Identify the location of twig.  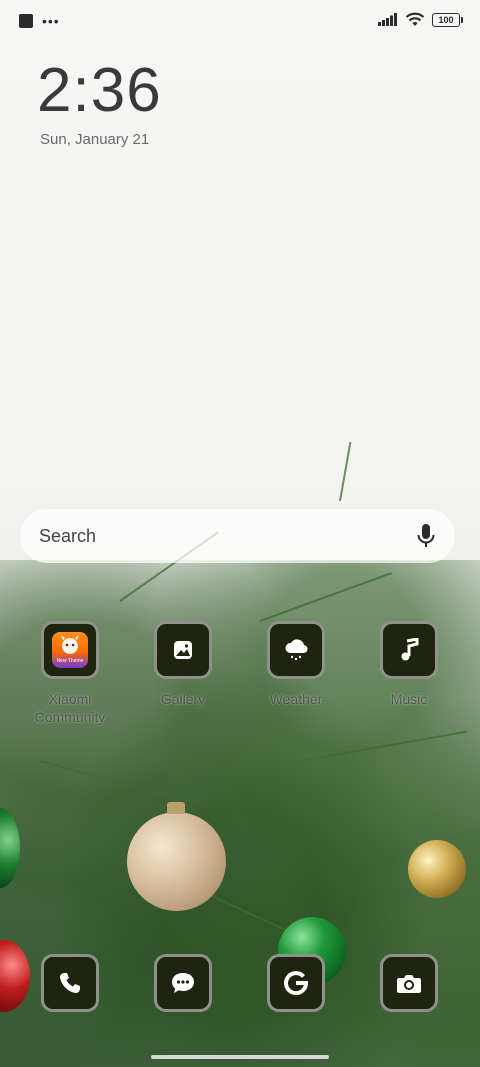
(345, 471).